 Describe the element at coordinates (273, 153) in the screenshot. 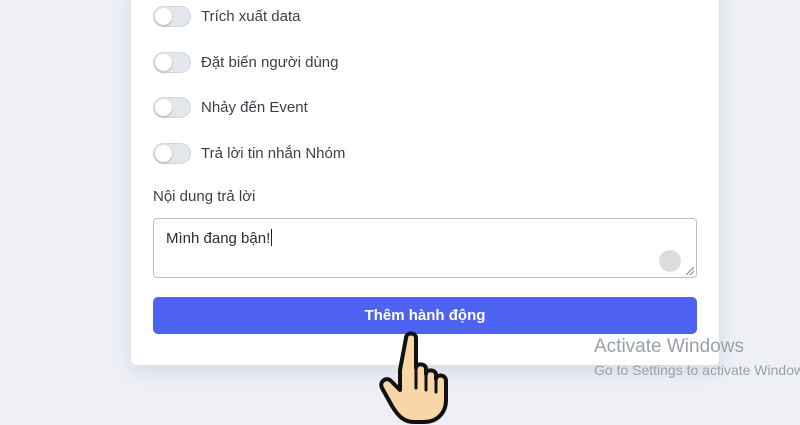

I see `toggle-label: Trả lời tin nhắn Nhóm` at that location.